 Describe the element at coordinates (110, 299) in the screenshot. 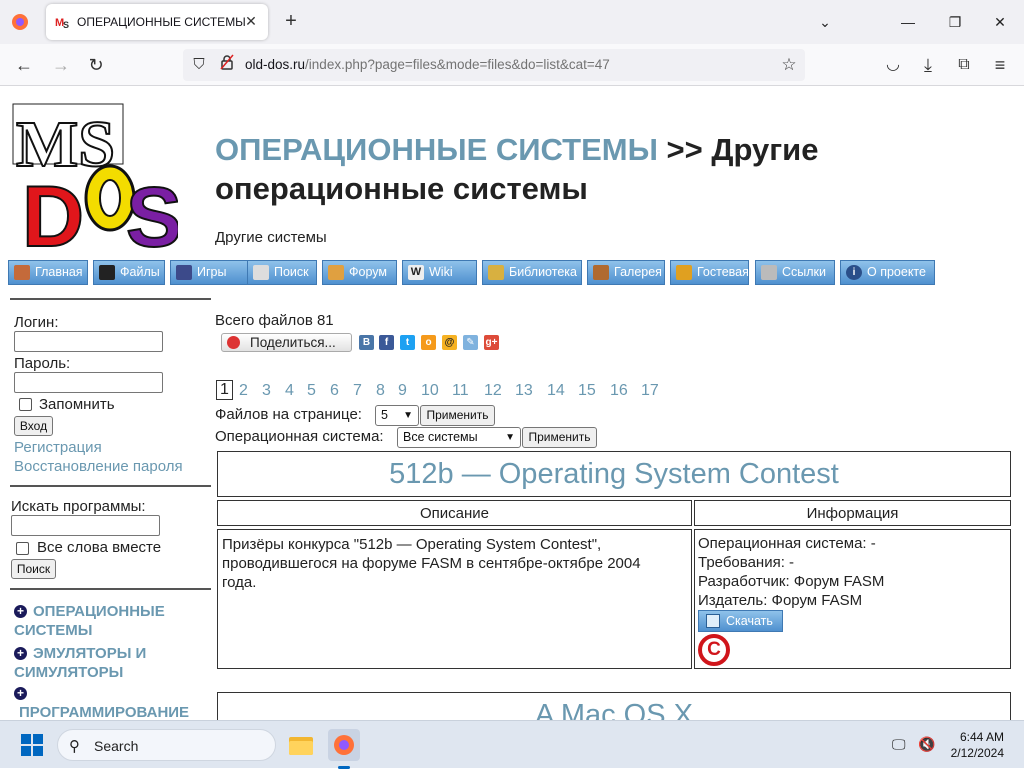

I see `divider` at that location.